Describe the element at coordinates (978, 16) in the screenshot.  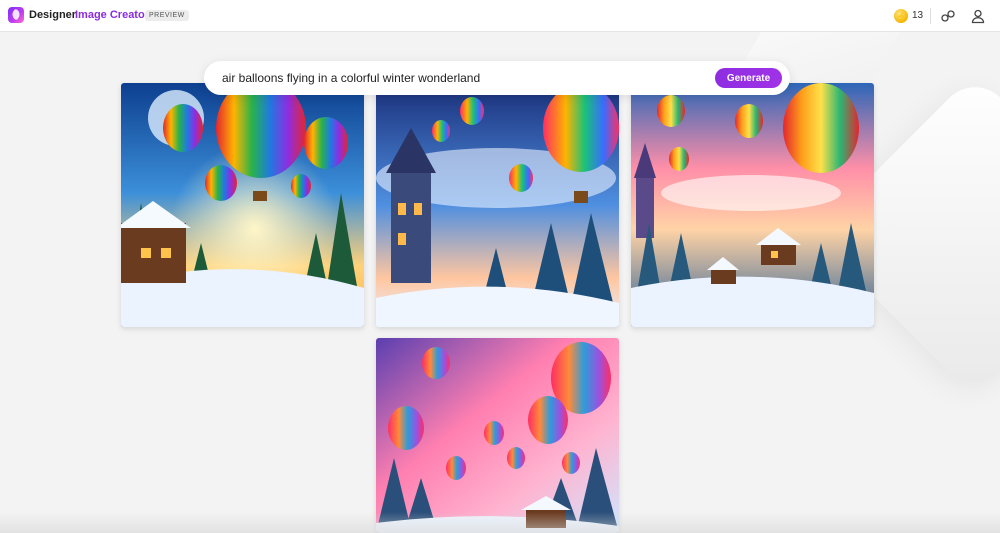
I see `user-icon` at that location.